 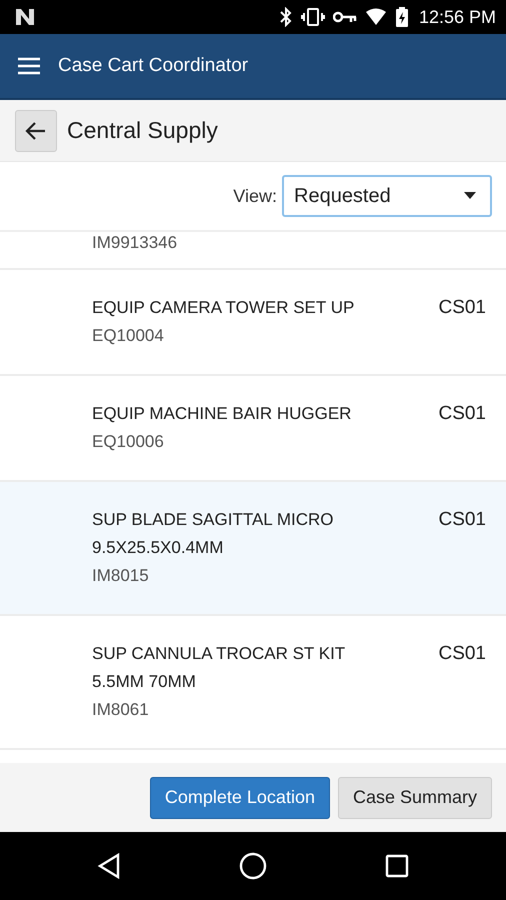 What do you see at coordinates (312, 17) in the screenshot?
I see `vibrate-icon` at bounding box center [312, 17].